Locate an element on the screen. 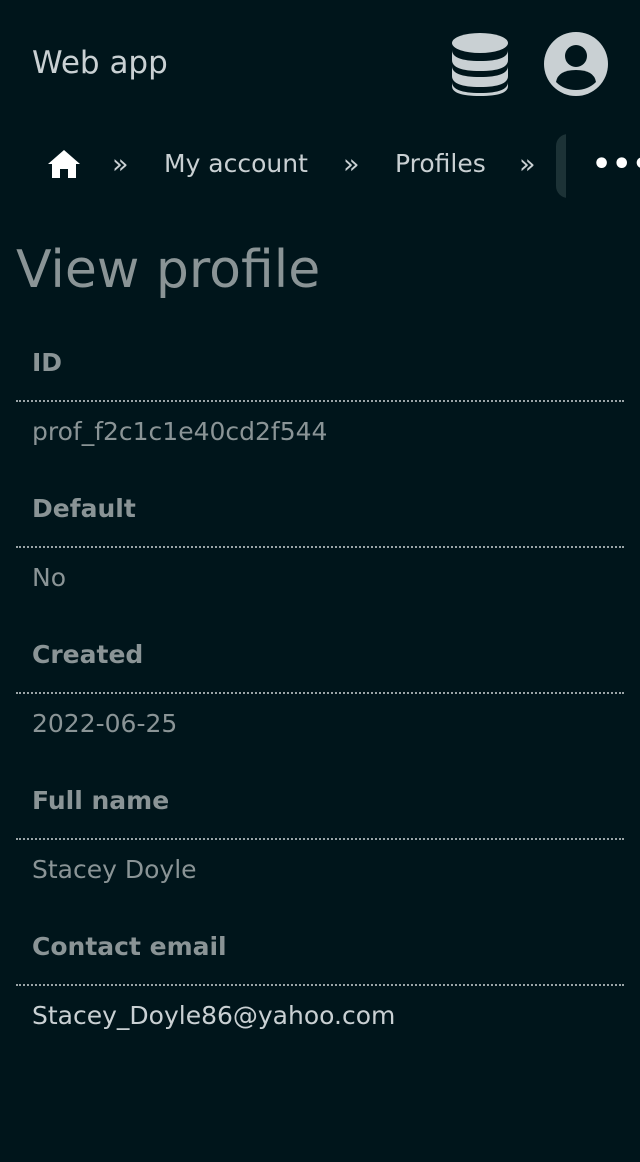  breadcrumb-more-button: ••• is located at coordinates (598, 166).